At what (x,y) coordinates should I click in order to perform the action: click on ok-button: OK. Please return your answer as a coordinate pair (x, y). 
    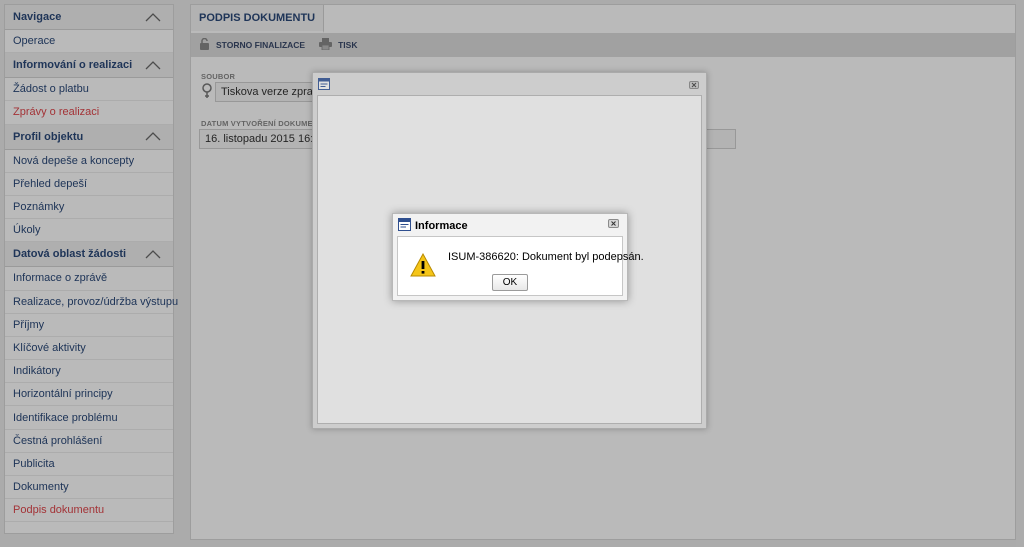
    Looking at the image, I should click on (510, 282).